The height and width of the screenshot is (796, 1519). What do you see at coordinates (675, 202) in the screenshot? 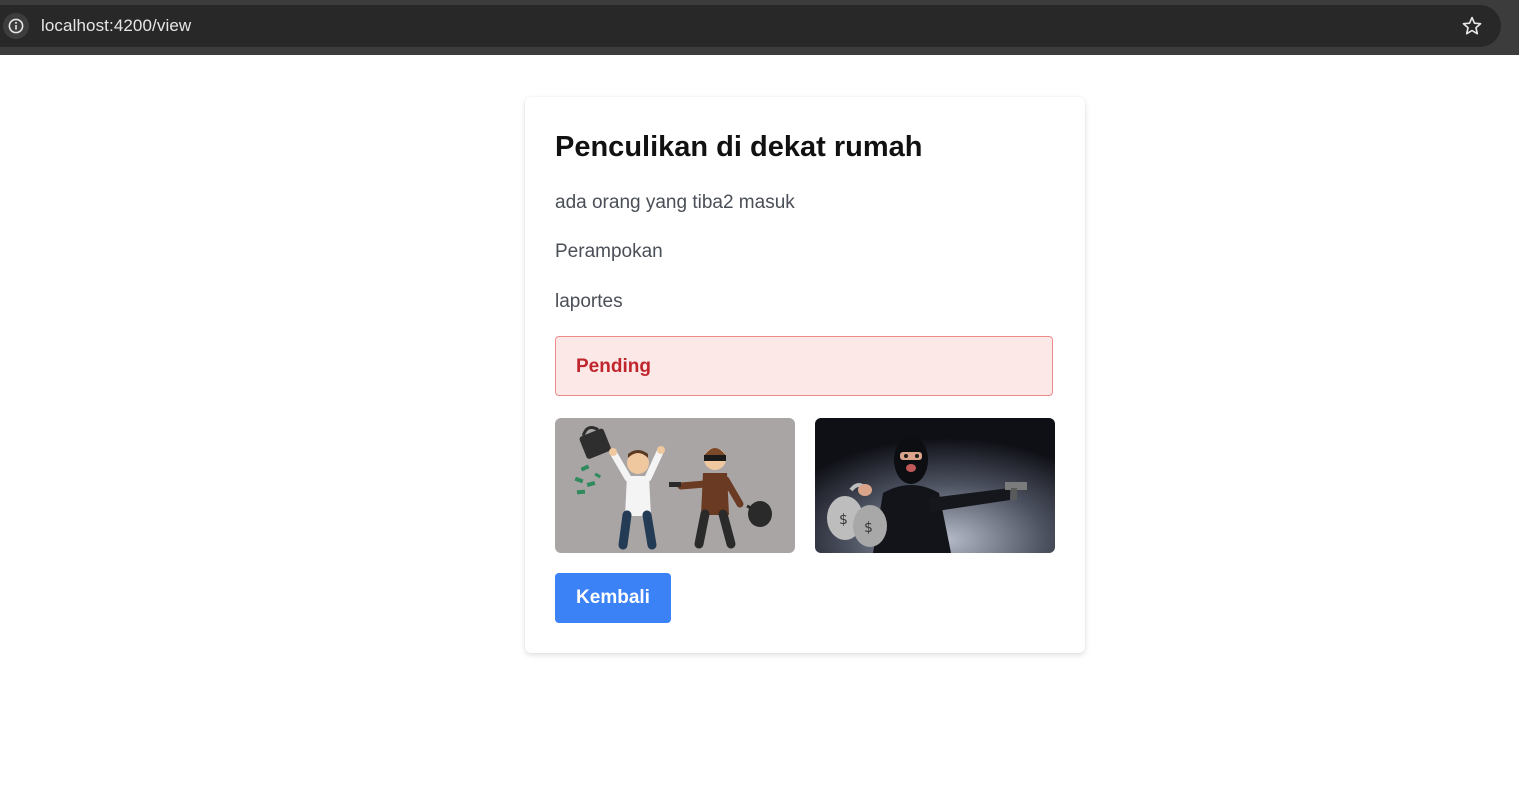
I see `report-description: ada orang yang tiba2 masuk` at bounding box center [675, 202].